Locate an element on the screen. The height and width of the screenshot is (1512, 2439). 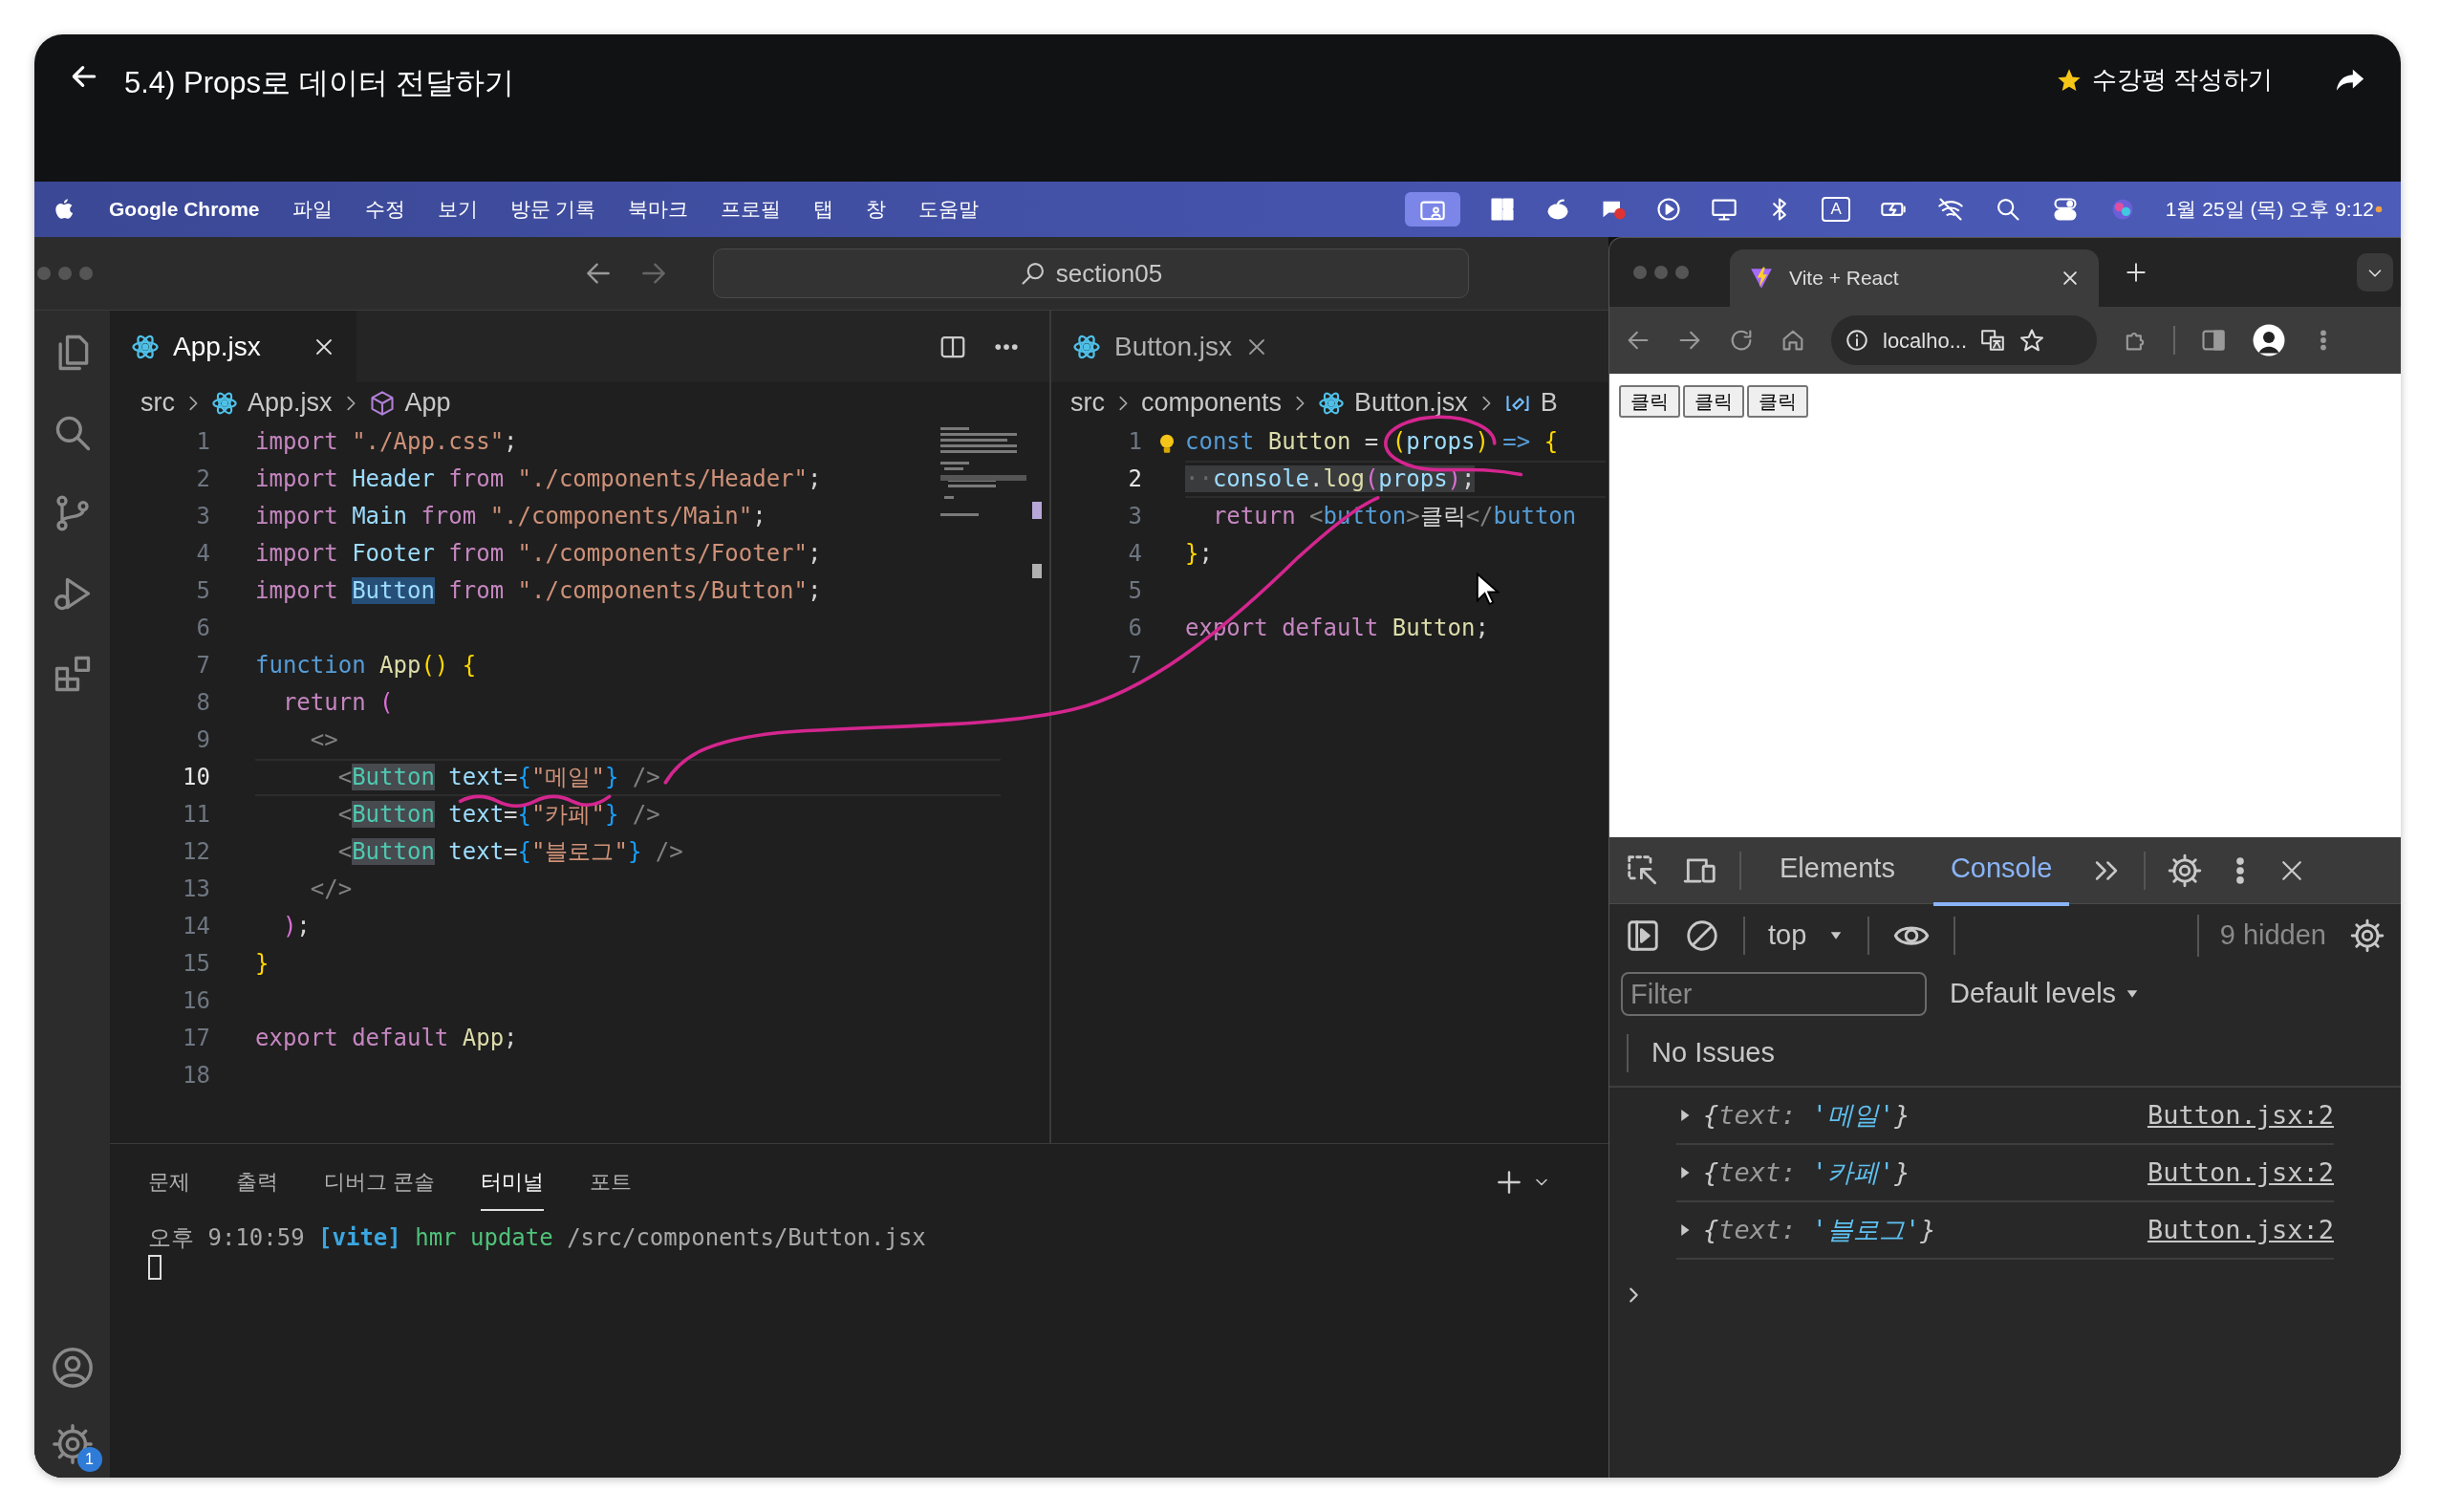
levels-dropdown: Default levels is located at coordinates (2046, 994).